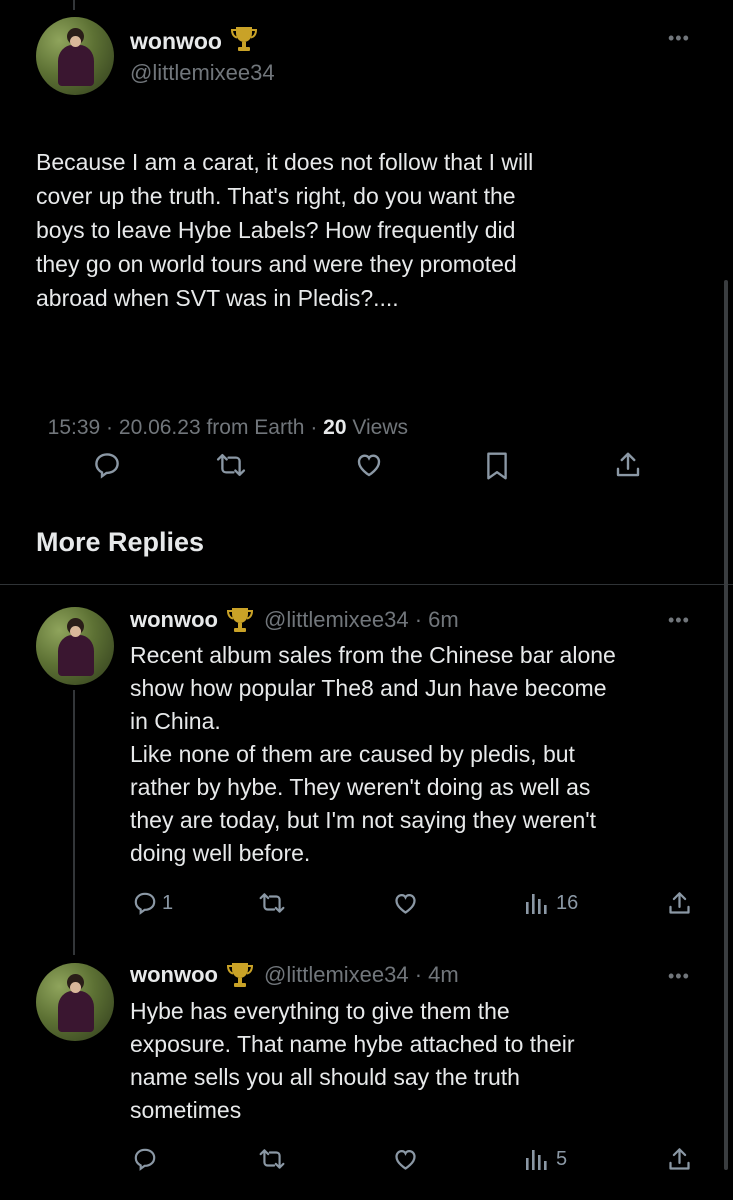 This screenshot has height=1200, width=733. I want to click on section-title: More Replies, so click(120, 542).